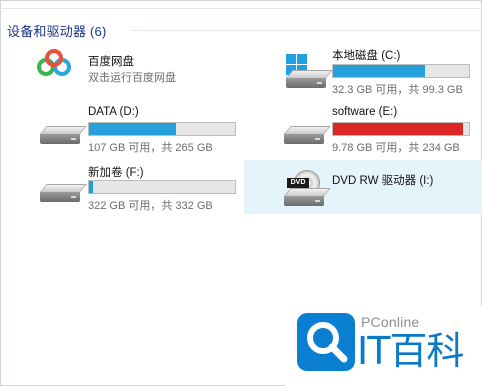 This screenshot has width=482, height=386. What do you see at coordinates (150, 148) in the screenshot?
I see `capacity-text: 107 GB 可用，共 265 GB` at bounding box center [150, 148].